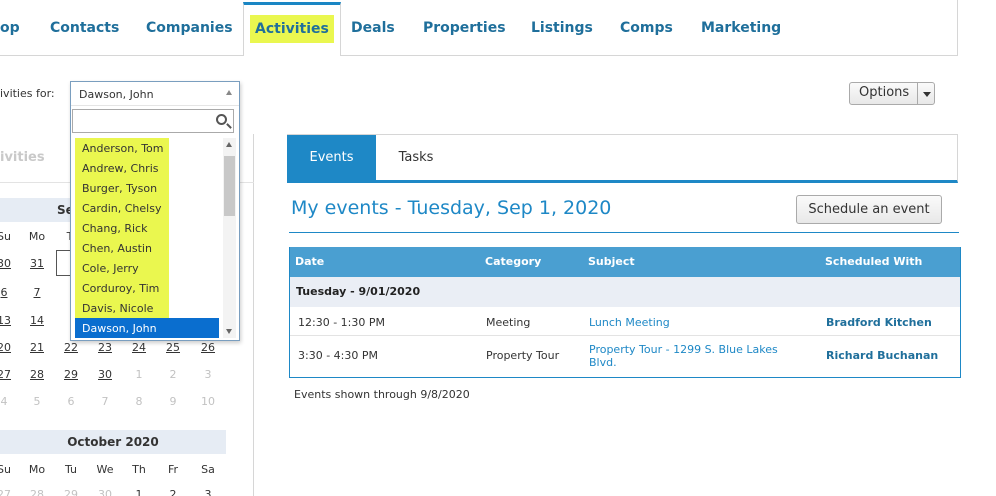  What do you see at coordinates (229, 144) in the screenshot?
I see `scroll-up-icon` at bounding box center [229, 144].